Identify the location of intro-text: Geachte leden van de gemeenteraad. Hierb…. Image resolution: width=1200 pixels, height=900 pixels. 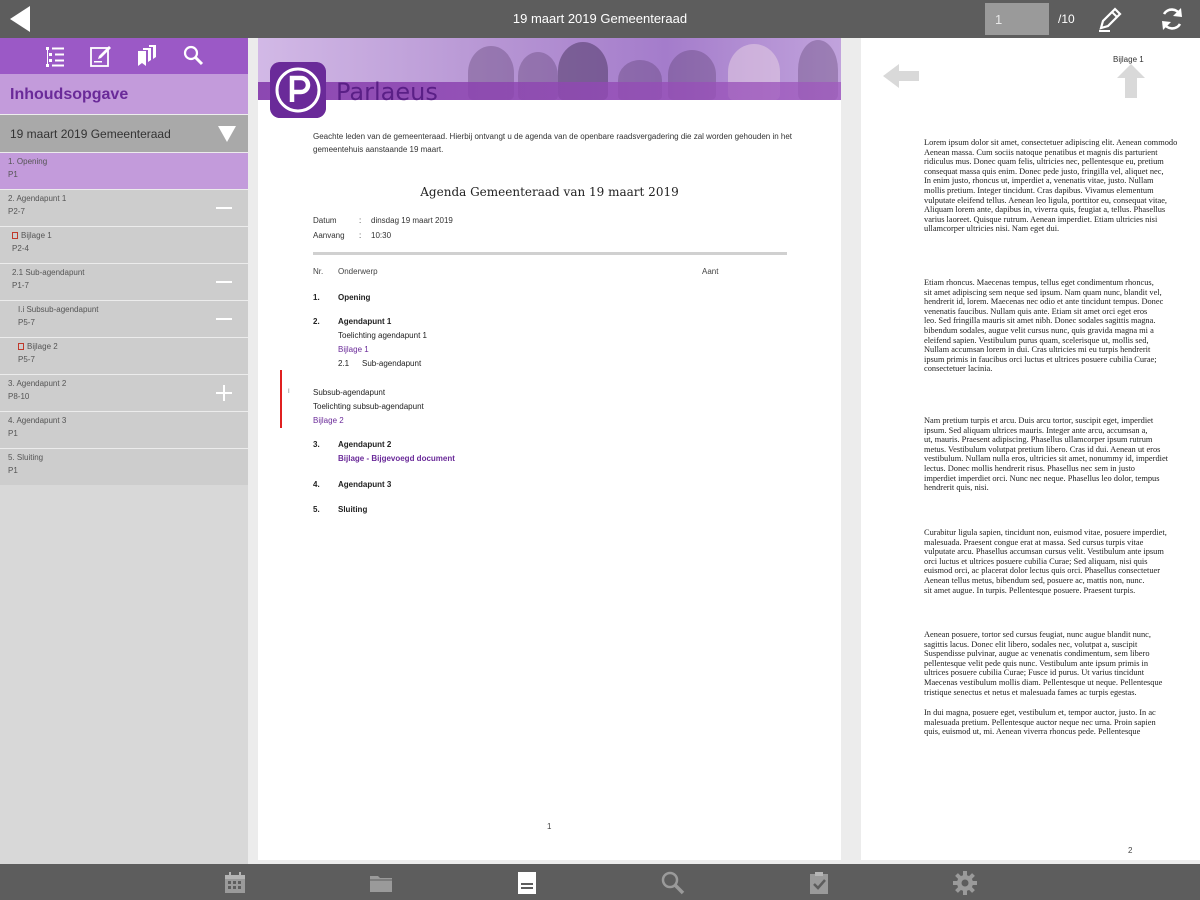
(553, 143).